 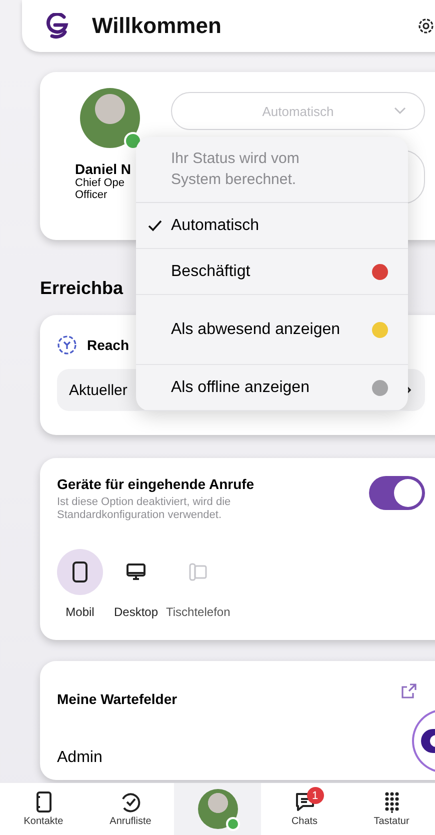 I want to click on history-check-icon, so click(x=131, y=802).